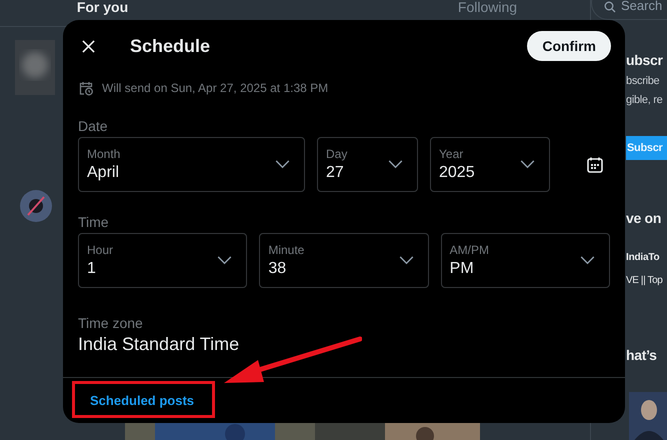 The height and width of the screenshot is (440, 667). I want to click on time-select: AM/PM PM, so click(525, 260).